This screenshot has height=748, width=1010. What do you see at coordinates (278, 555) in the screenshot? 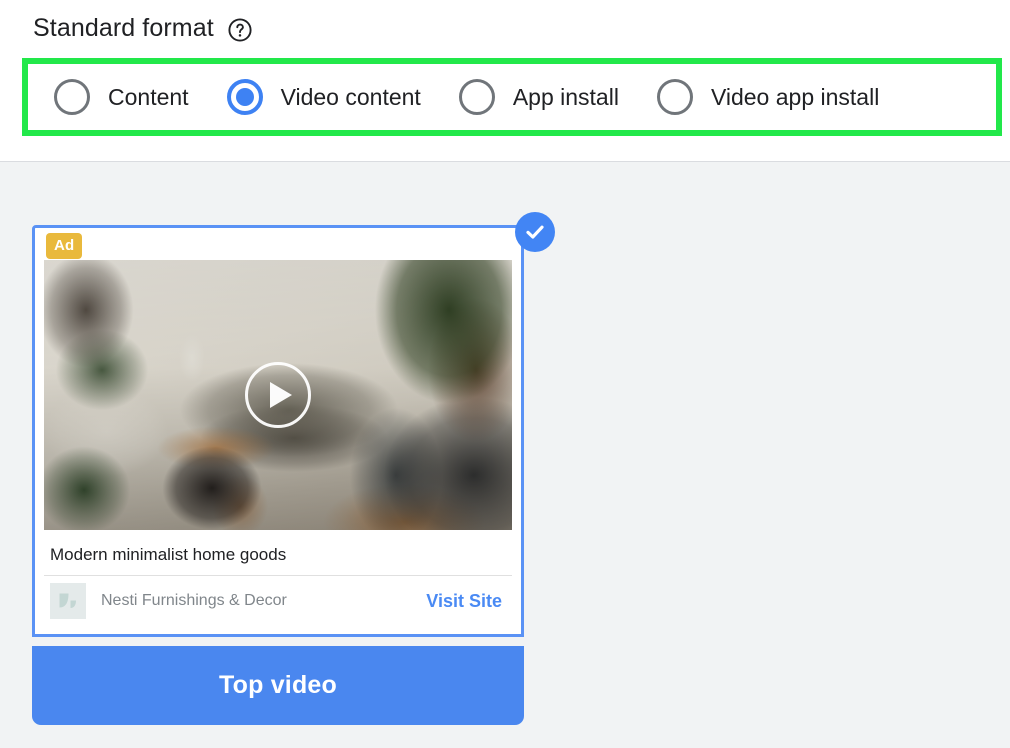
I see `ad-headline: Modern minimalist home goods` at bounding box center [278, 555].